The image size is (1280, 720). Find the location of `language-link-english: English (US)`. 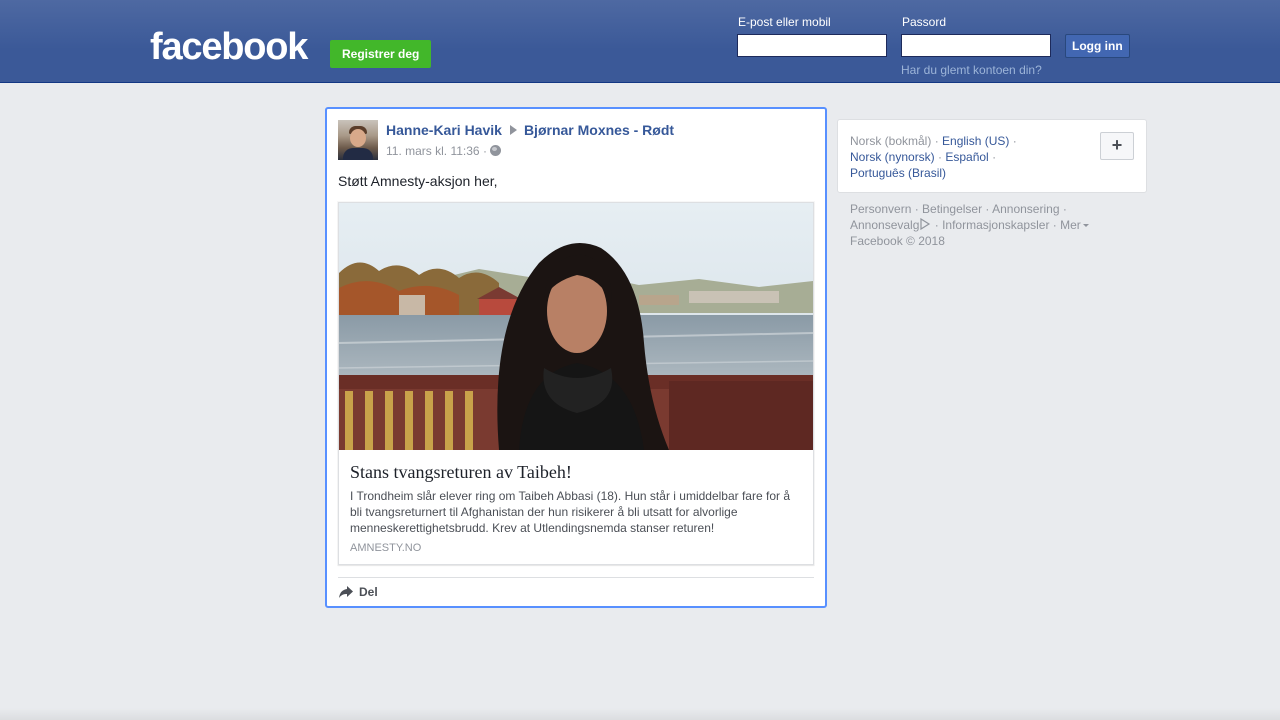

language-link-english: English (US) is located at coordinates (975, 141).